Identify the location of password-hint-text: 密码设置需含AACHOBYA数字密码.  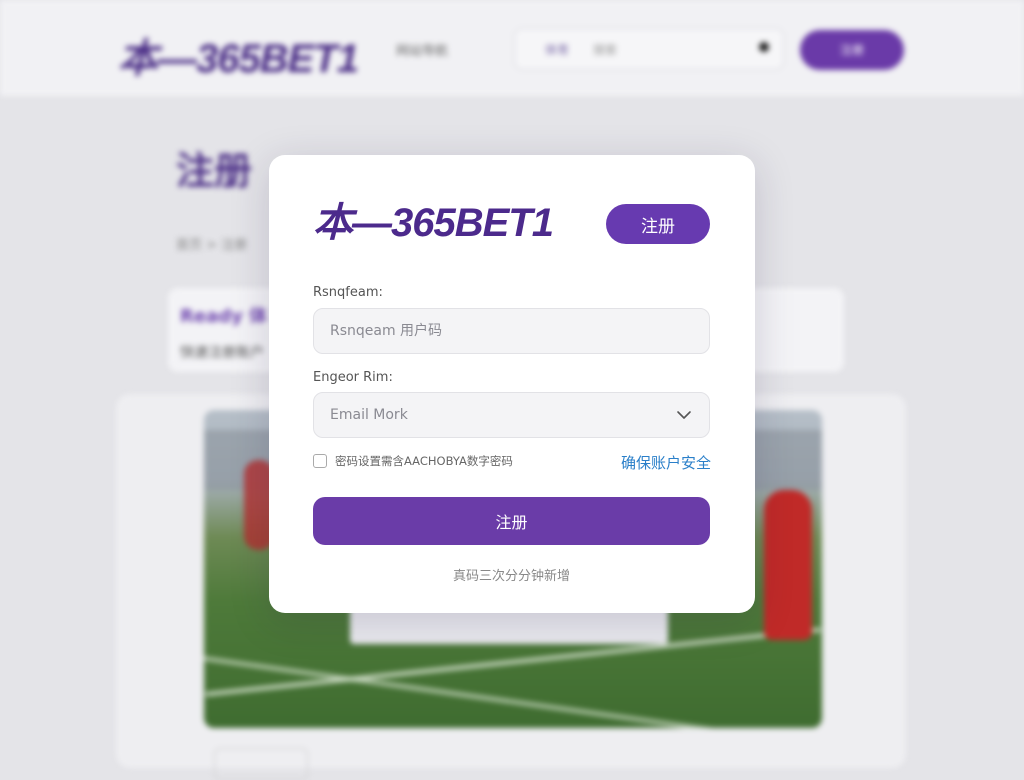
(424, 461).